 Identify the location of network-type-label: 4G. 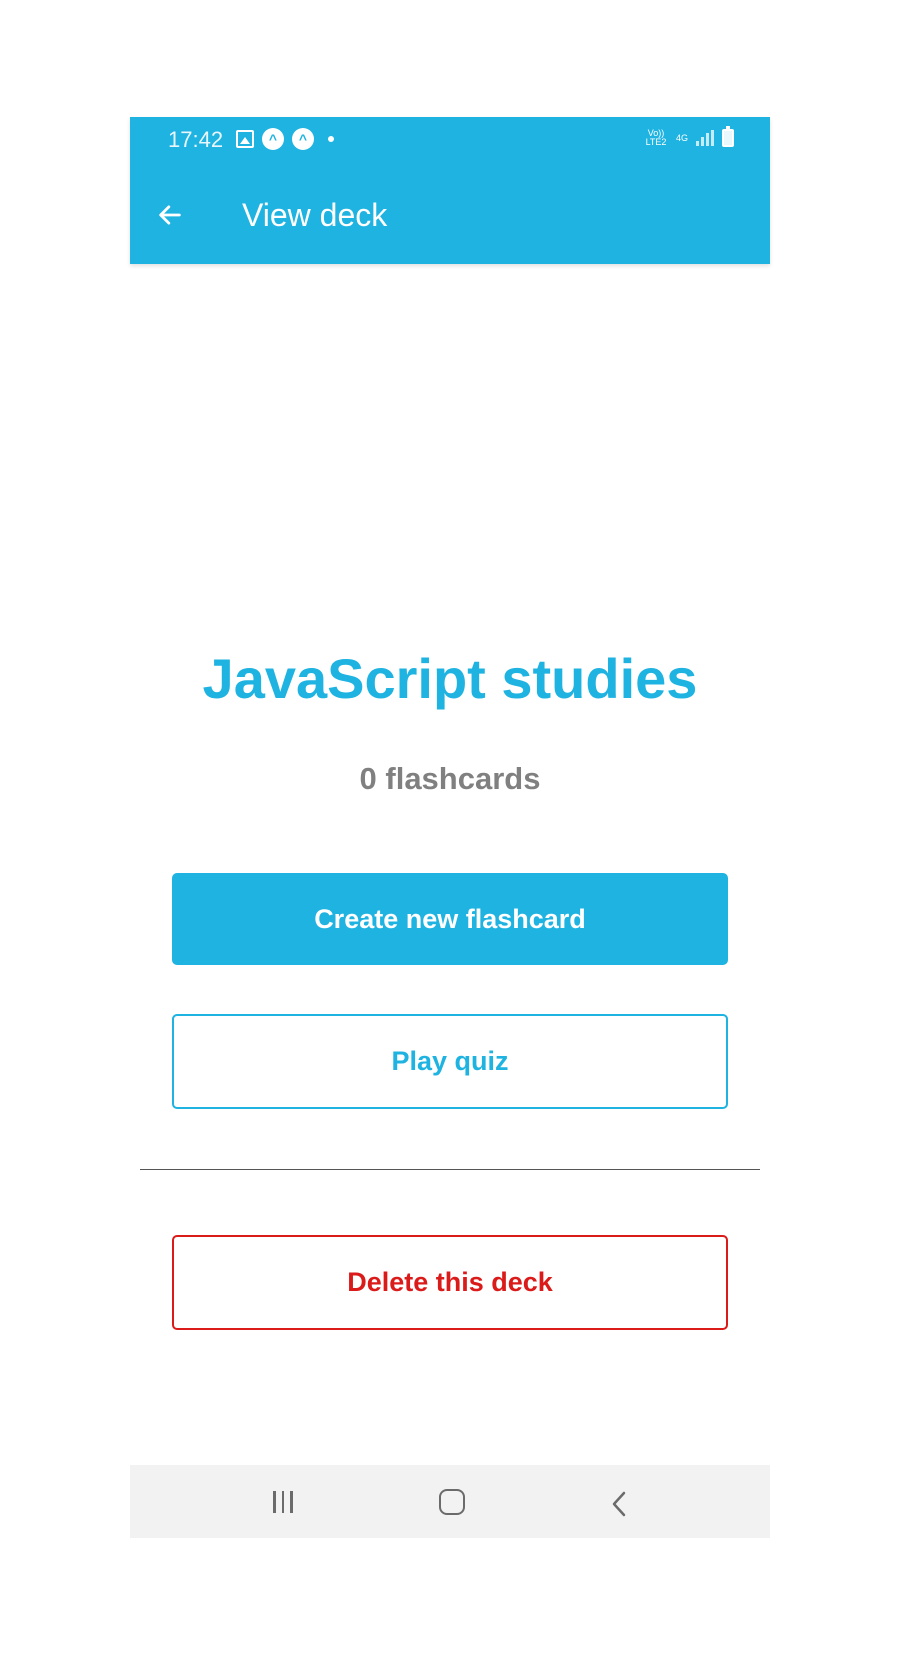
(681, 137).